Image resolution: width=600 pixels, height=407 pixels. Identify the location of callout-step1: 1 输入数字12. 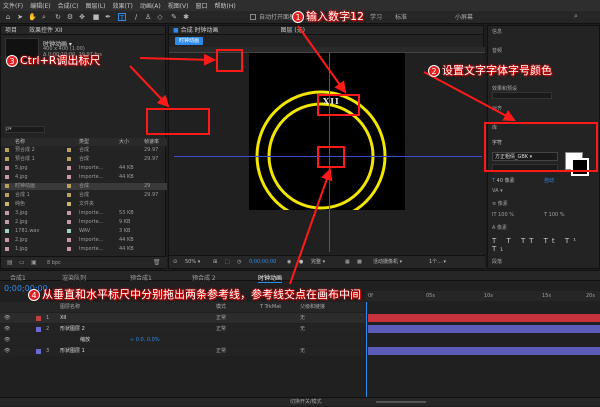
(328, 16).